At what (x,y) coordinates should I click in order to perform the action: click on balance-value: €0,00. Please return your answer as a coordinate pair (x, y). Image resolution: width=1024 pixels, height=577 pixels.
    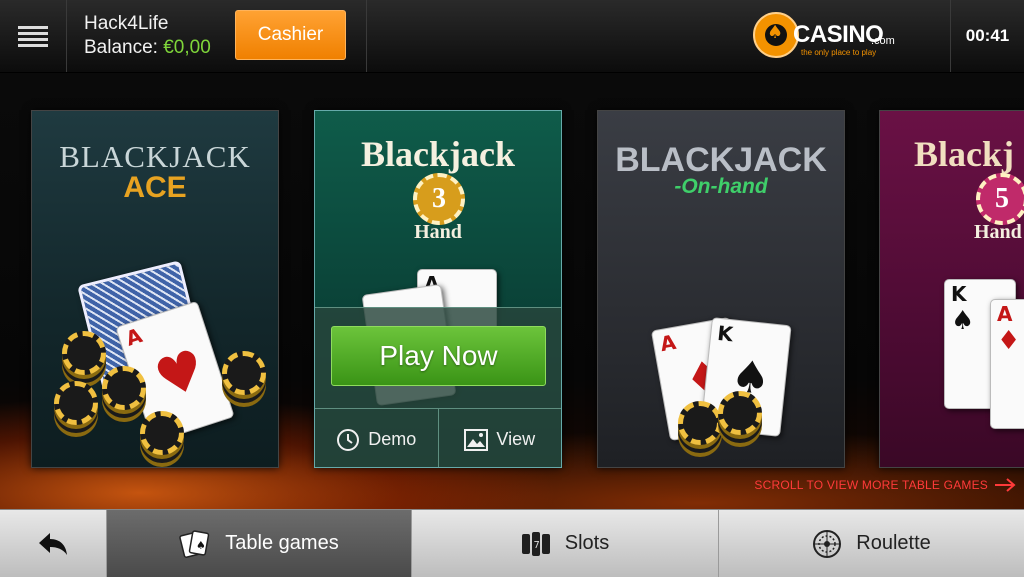
    Looking at the image, I should click on (187, 47).